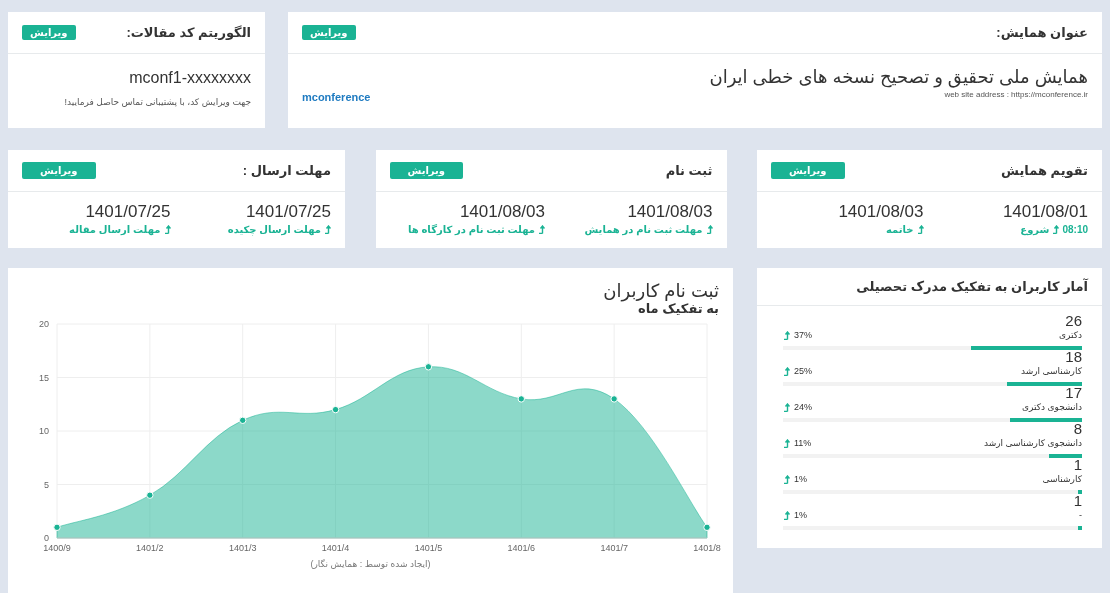 The width and height of the screenshot is (1110, 593). Describe the element at coordinates (44, 324) in the screenshot. I see `axis-tick-label: 20` at that location.